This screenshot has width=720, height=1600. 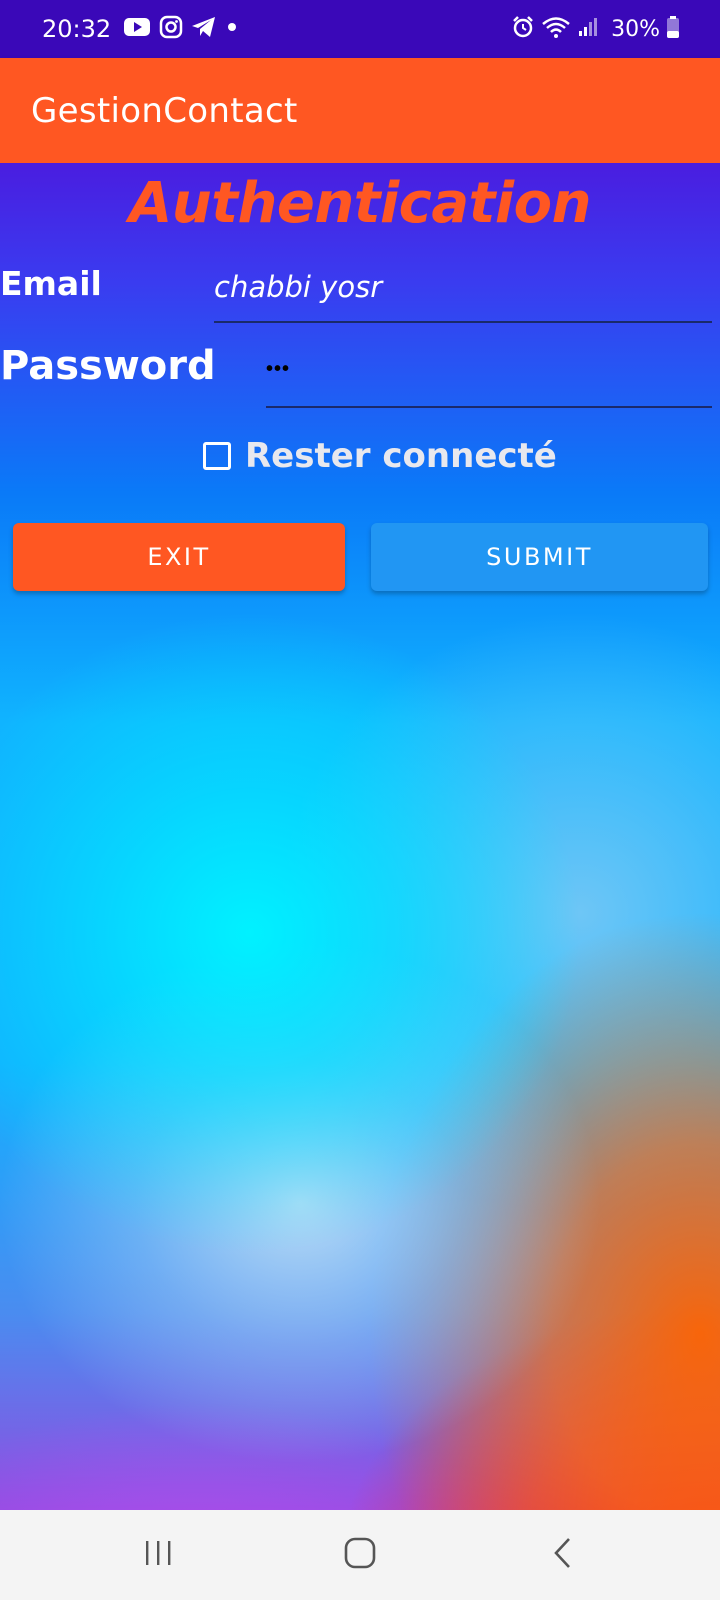 What do you see at coordinates (204, 29) in the screenshot?
I see `telegram-icon` at bounding box center [204, 29].